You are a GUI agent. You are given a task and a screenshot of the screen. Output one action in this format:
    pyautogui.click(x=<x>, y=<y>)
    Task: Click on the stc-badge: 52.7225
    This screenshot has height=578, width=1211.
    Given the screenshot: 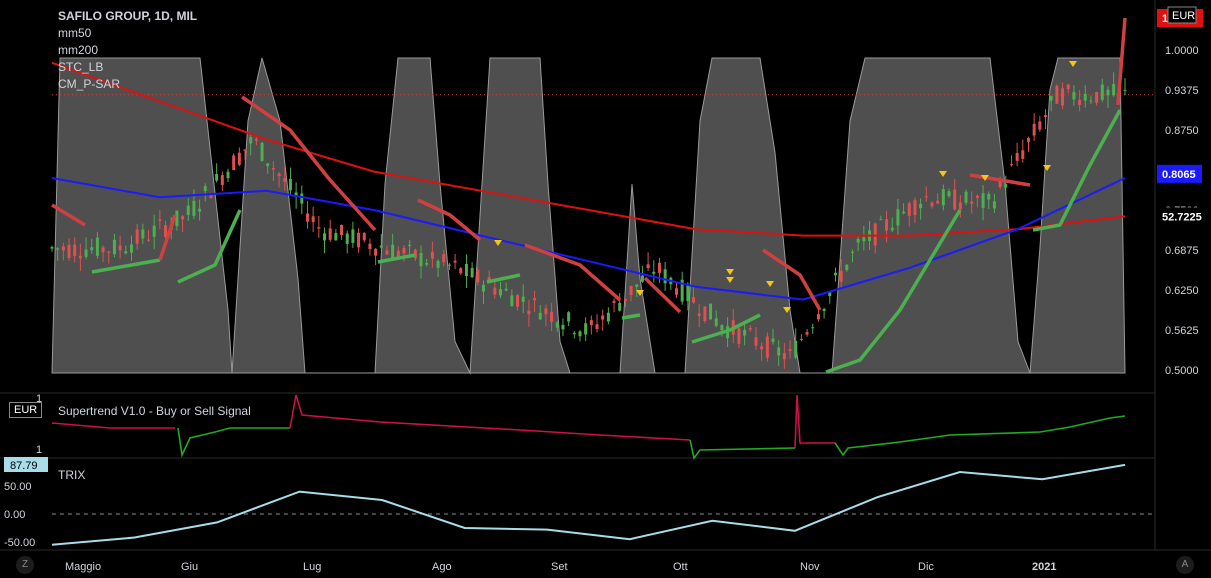 What is the action you would take?
    pyautogui.click(x=1182, y=217)
    